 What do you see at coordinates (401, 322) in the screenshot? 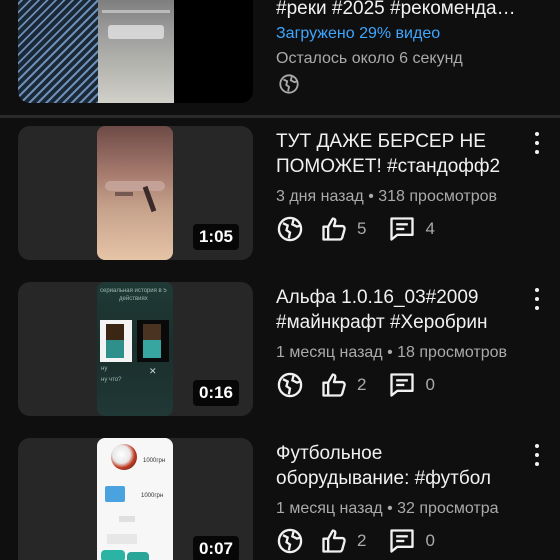
I see `video-title-line2: #майнкрафт #Херобрин` at bounding box center [401, 322].